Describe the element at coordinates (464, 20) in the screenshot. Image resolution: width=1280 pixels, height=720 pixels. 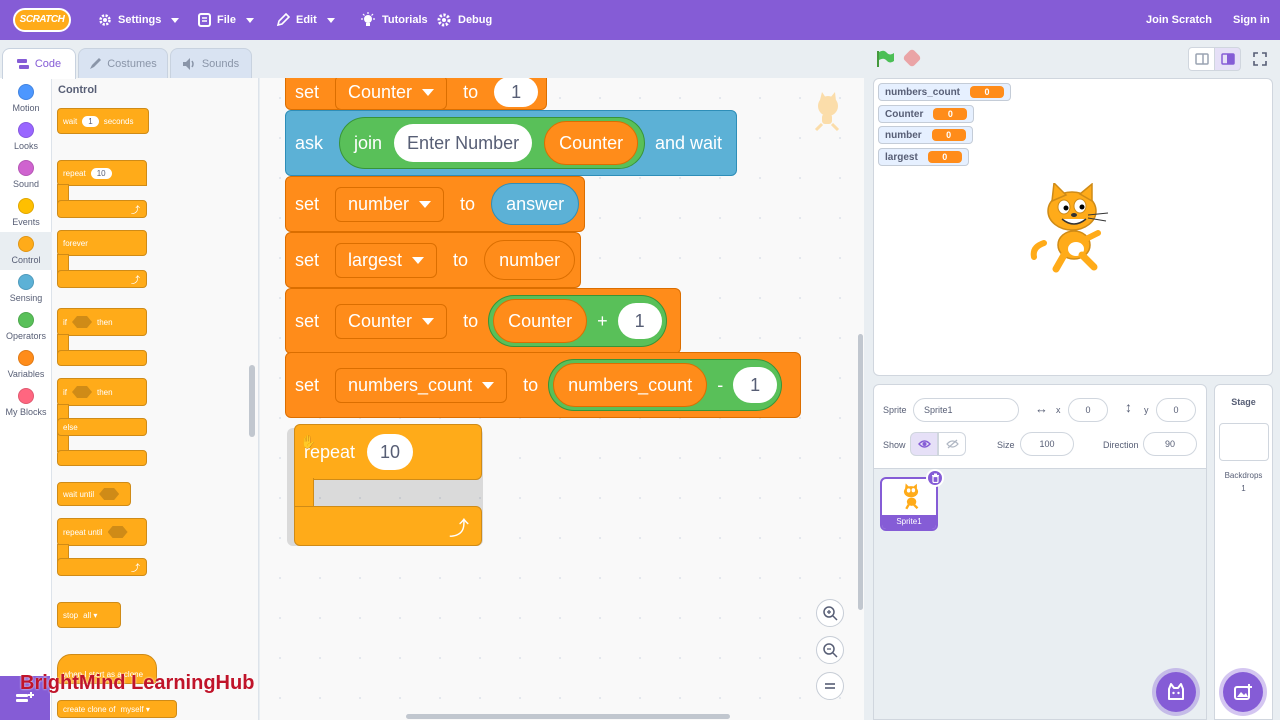
I see `debug-button: Debug` at that location.